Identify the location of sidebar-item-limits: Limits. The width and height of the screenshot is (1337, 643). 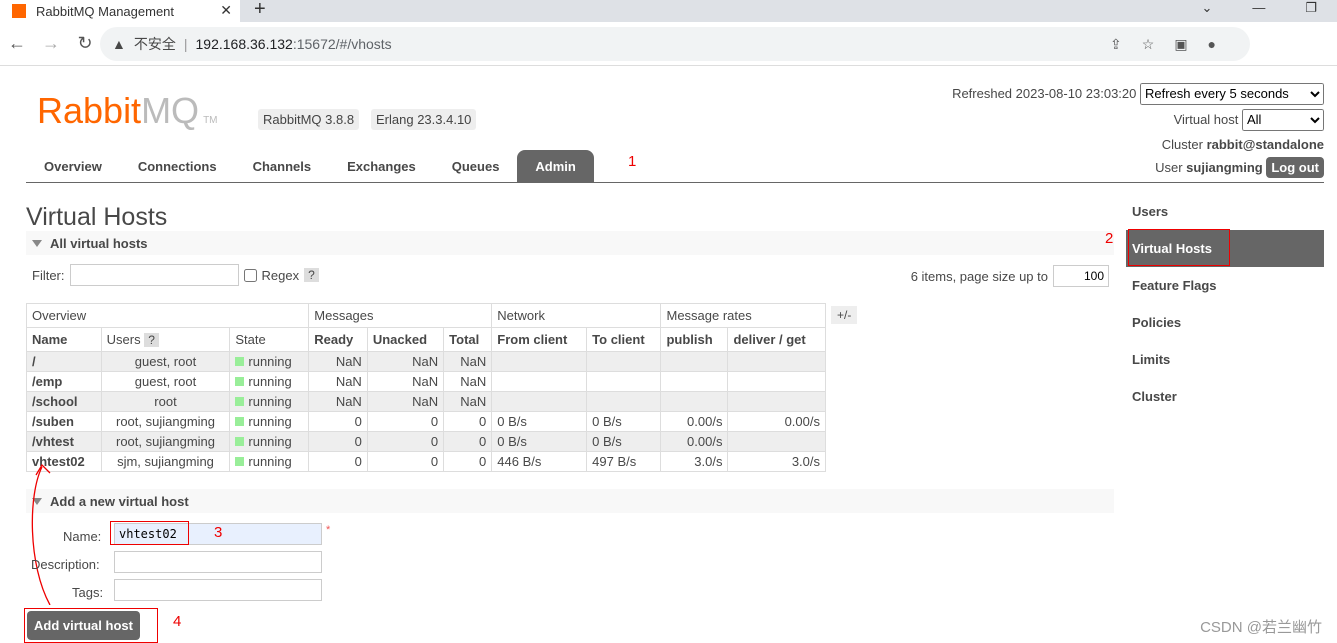
(1225, 359).